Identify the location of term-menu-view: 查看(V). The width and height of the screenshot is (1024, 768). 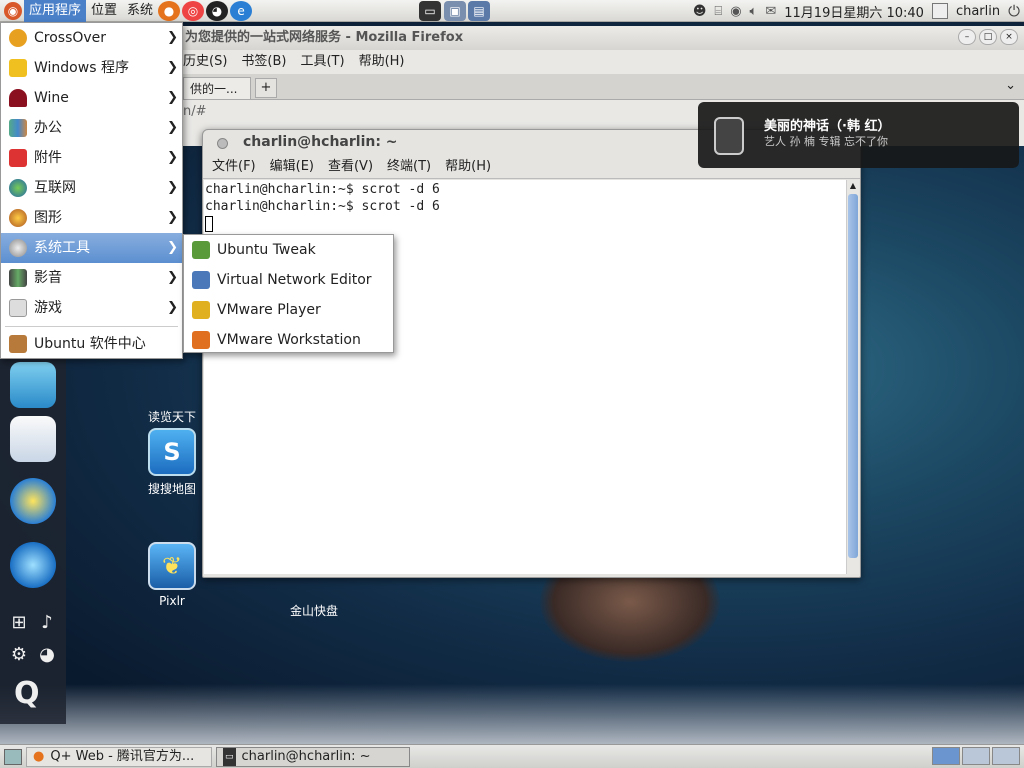
(350, 166).